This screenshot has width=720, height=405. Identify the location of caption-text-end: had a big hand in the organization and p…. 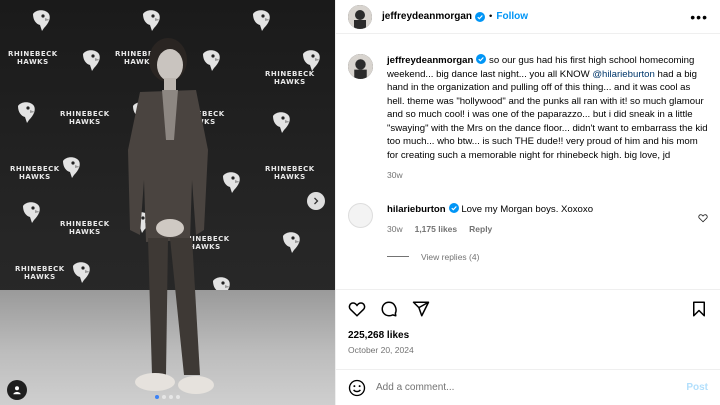
(547, 114).